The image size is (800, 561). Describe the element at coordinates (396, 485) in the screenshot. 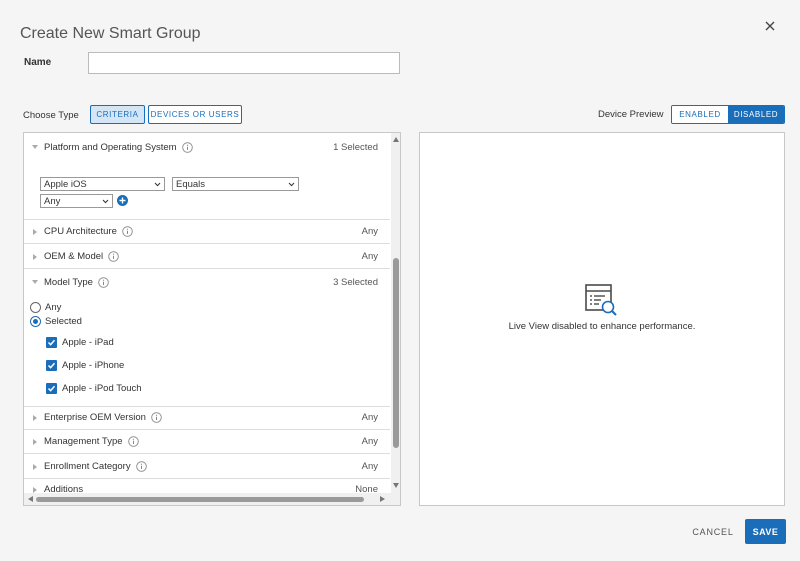

I see `scroll-down-icon` at that location.